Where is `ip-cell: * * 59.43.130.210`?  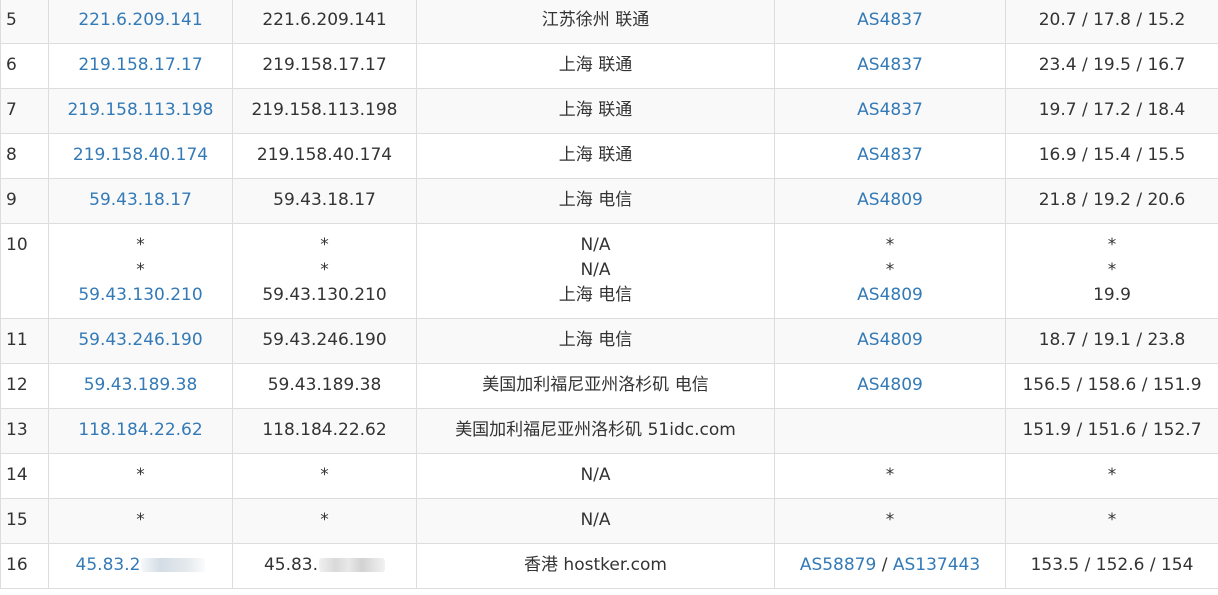 ip-cell: * * 59.43.130.210 is located at coordinates (140, 271).